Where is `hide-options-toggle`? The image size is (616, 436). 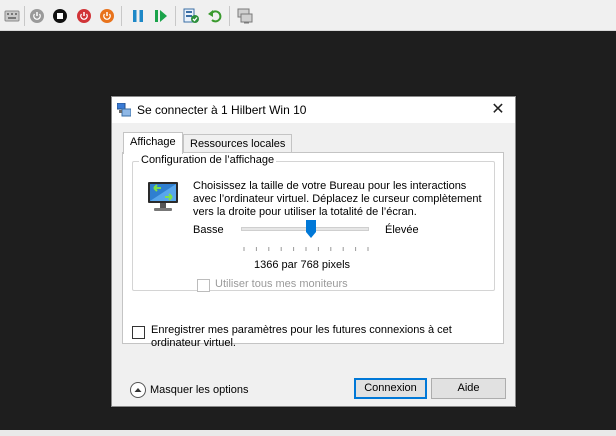
hide-options-toggle is located at coordinates (138, 390).